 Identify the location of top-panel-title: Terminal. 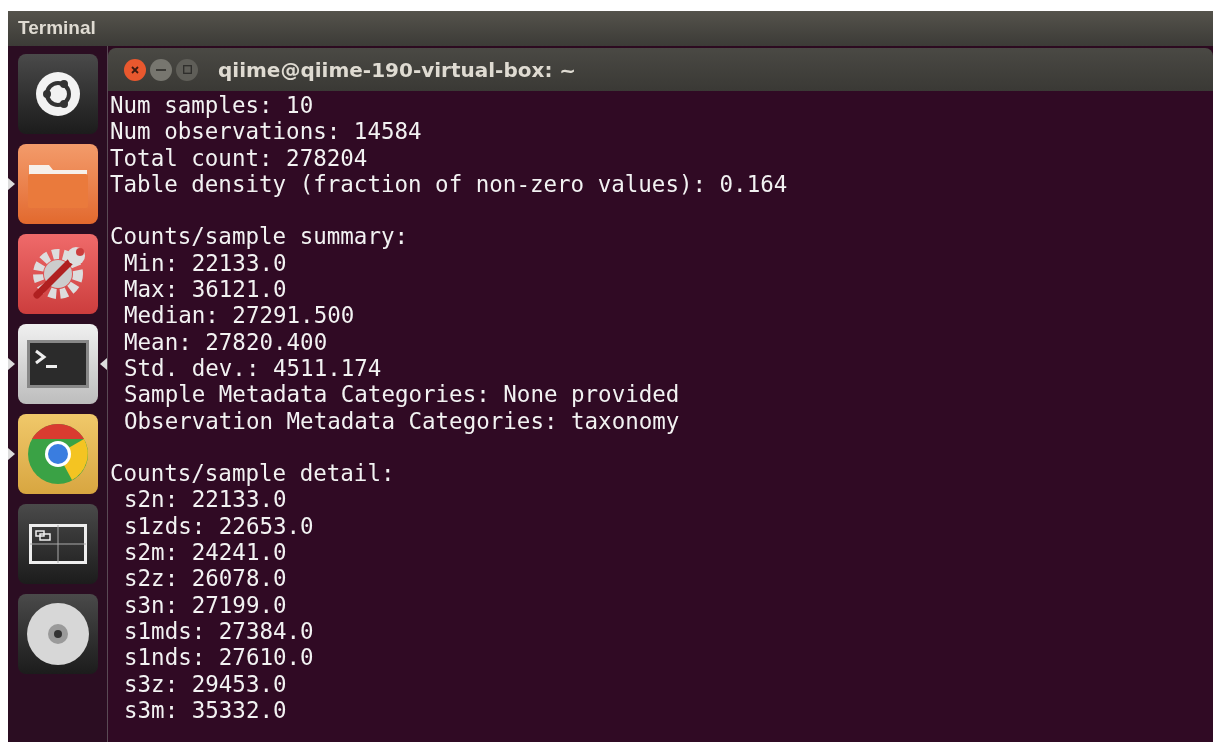
(57, 28).